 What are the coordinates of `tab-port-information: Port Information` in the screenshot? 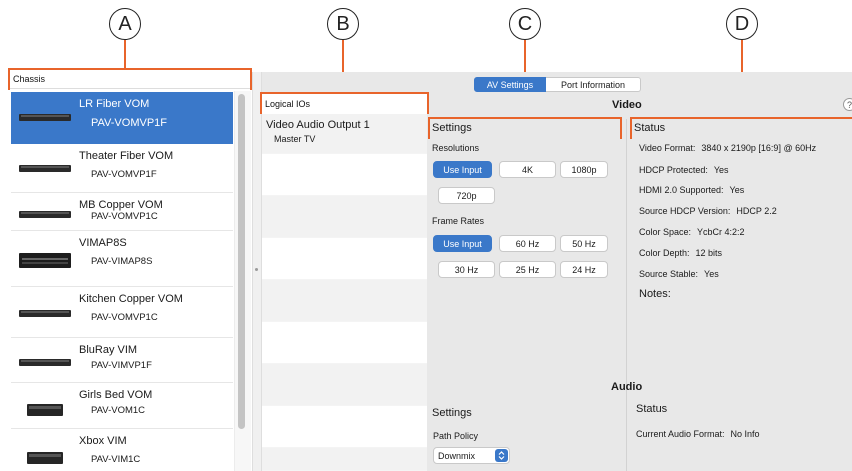 It's located at (593, 84).